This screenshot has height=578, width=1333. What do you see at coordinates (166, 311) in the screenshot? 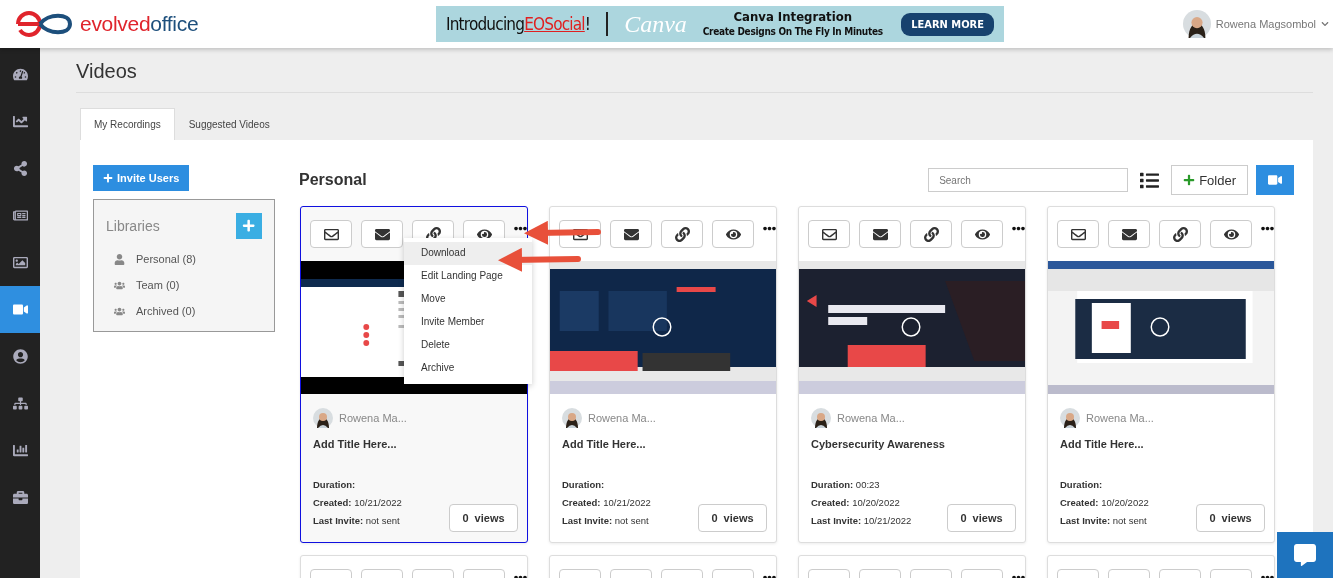
I see `library-item: Archived (0)` at bounding box center [166, 311].